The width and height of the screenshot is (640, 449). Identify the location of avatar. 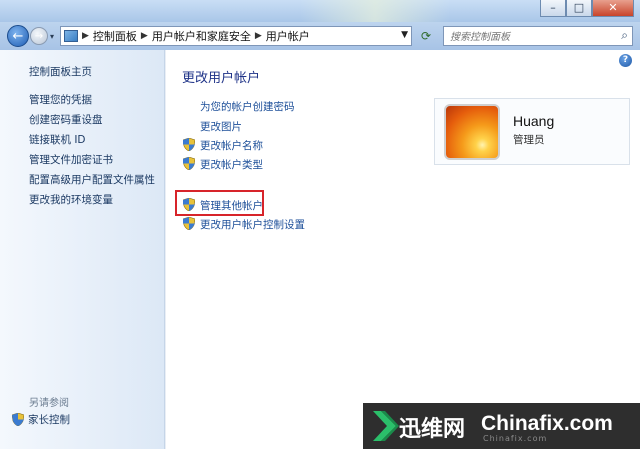
(472, 132).